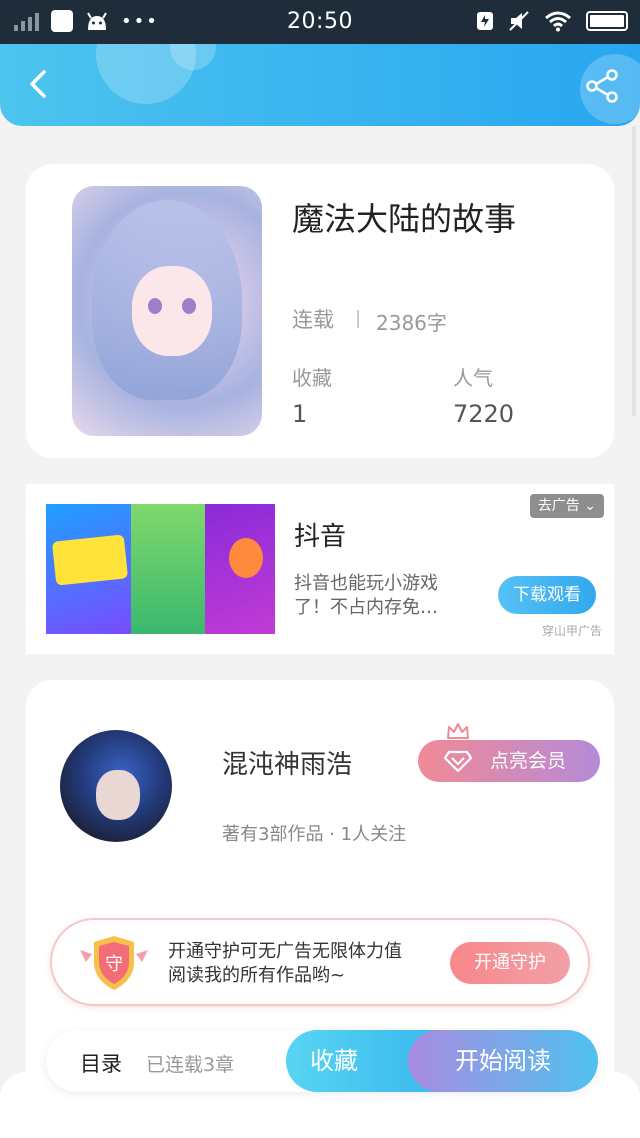 This screenshot has width=640, height=1138. Describe the element at coordinates (411, 323) in the screenshot. I see `word-count: 2386字` at that location.